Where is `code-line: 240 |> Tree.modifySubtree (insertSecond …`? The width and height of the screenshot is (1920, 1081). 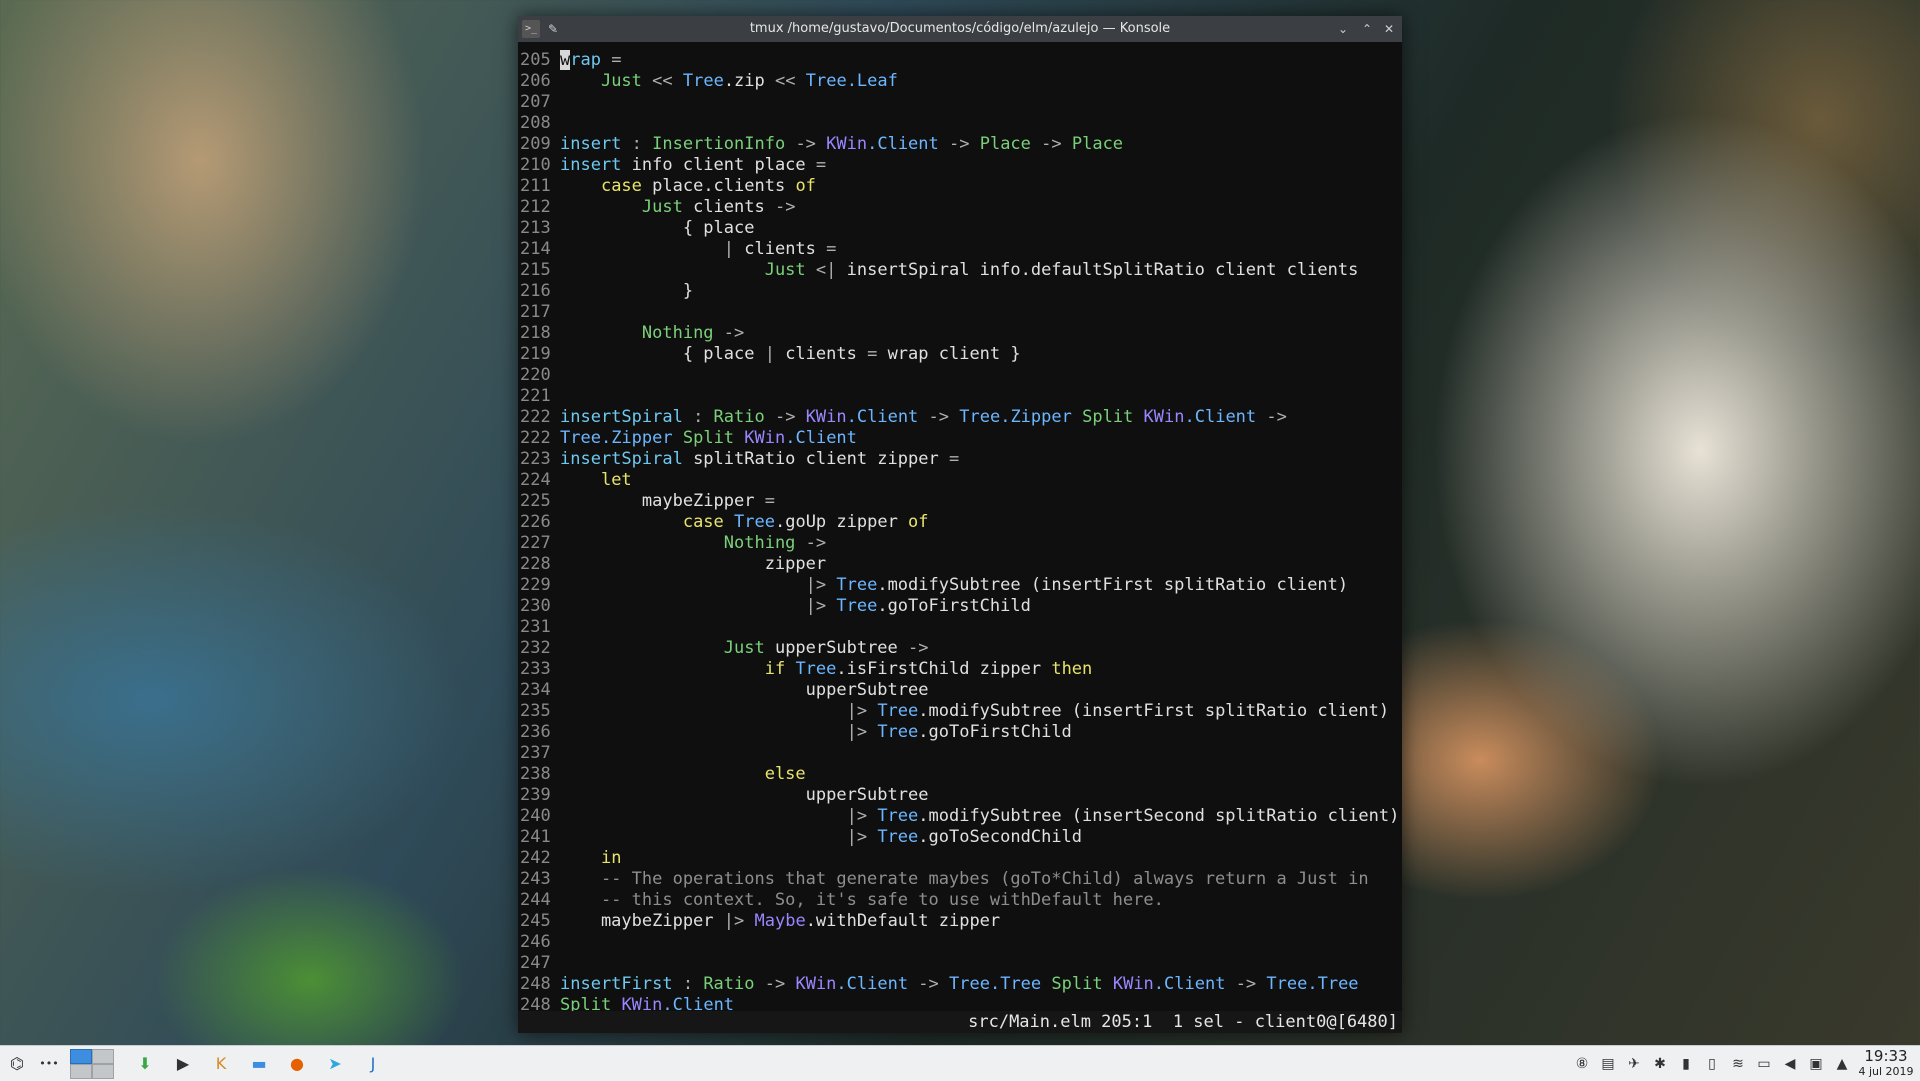 code-line: 240 |> Tree.modifySubtree (insertSecond … is located at coordinates (958, 816).